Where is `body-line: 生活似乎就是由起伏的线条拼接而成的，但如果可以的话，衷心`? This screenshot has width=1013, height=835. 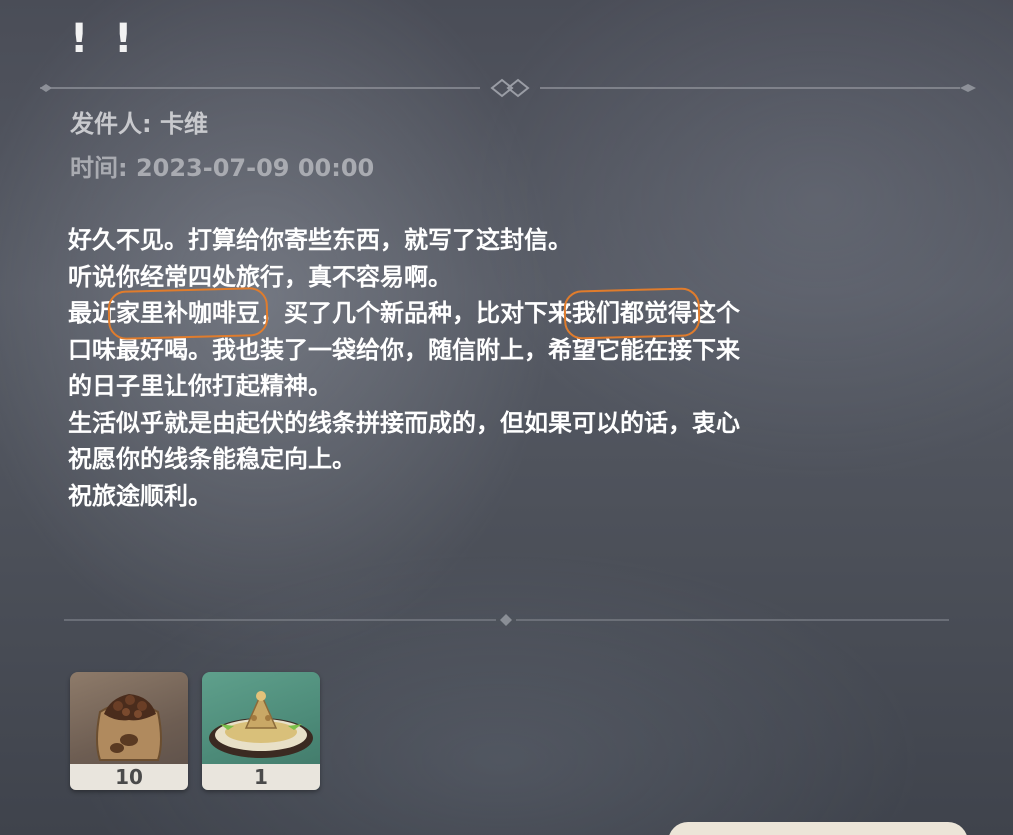
body-line: 生活似乎就是由起伏的线条拼接而成的，但如果可以的话，衷心 is located at coordinates (404, 422).